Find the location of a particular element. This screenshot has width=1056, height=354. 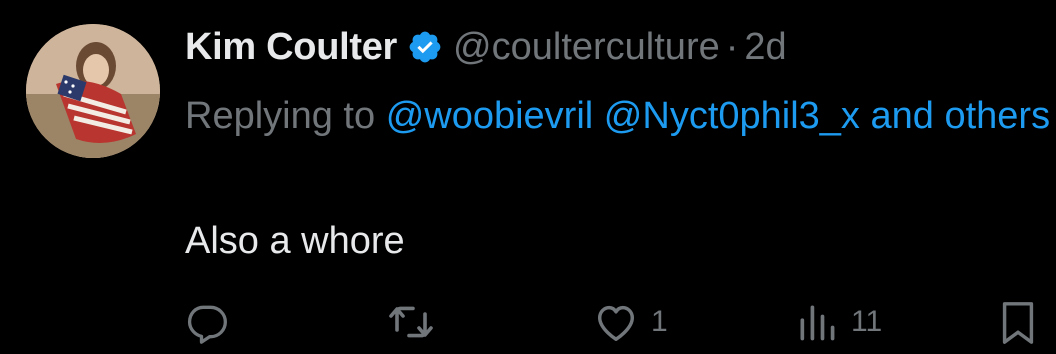

mention-link: @Nyct0phil3_x is located at coordinates (732, 116).